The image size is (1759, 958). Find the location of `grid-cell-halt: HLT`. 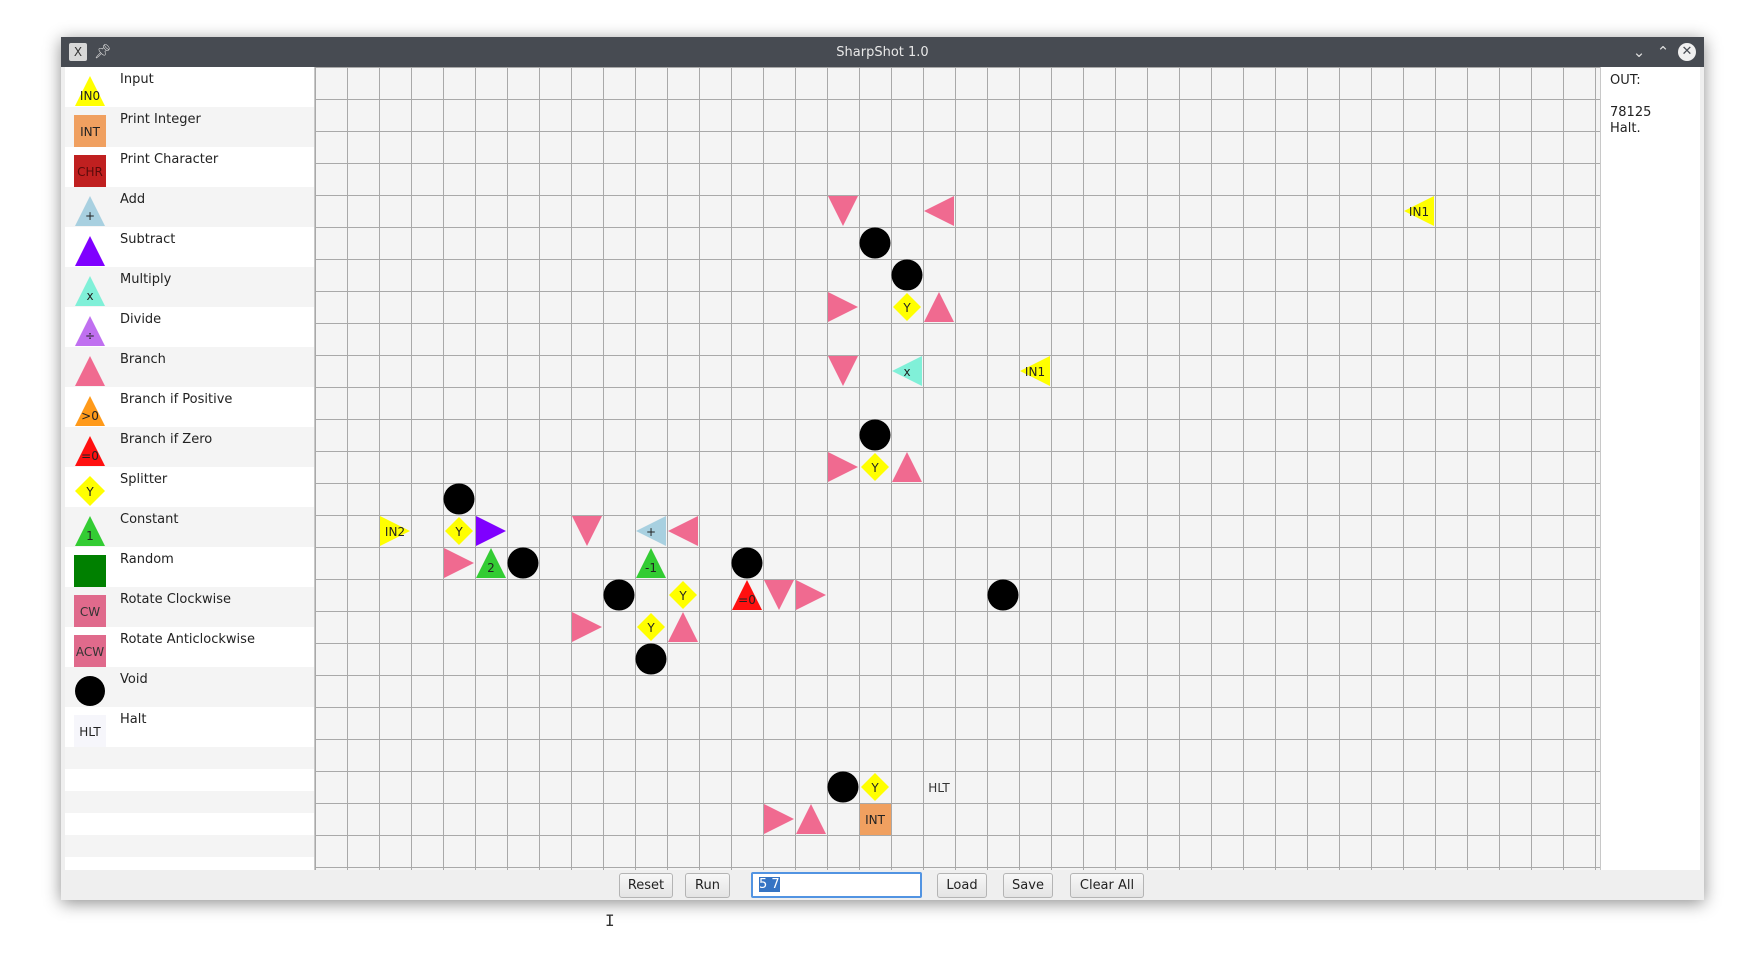

grid-cell-halt: HLT is located at coordinates (939, 787).